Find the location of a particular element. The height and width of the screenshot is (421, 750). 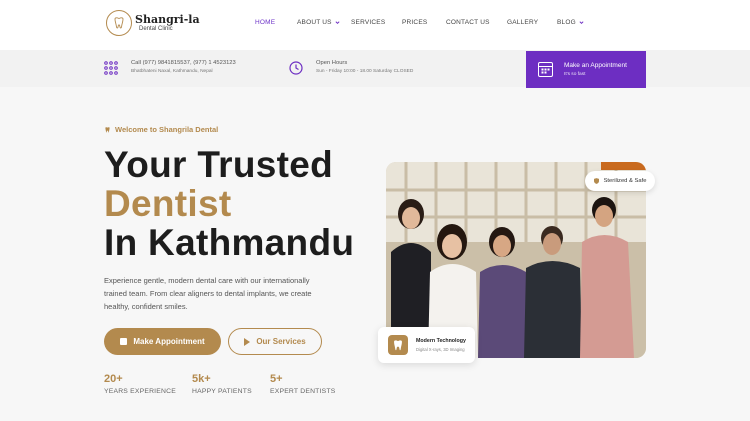

brand-name: Shangri-la is located at coordinates (167, 19).